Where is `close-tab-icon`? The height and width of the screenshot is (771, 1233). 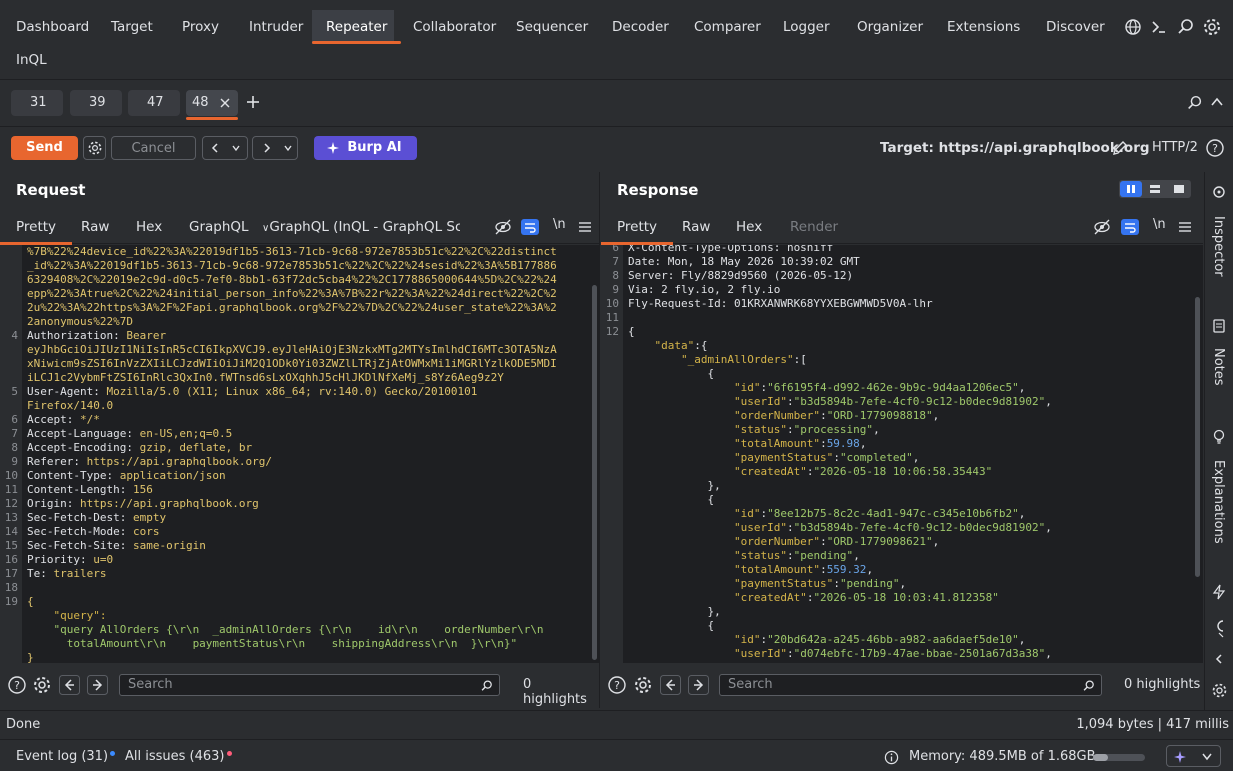 close-tab-icon is located at coordinates (225, 103).